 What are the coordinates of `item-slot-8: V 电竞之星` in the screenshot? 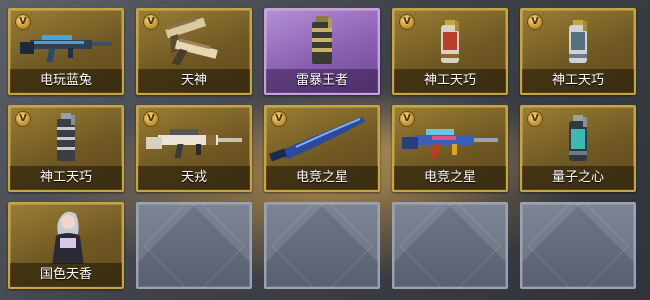 It's located at (322, 148).